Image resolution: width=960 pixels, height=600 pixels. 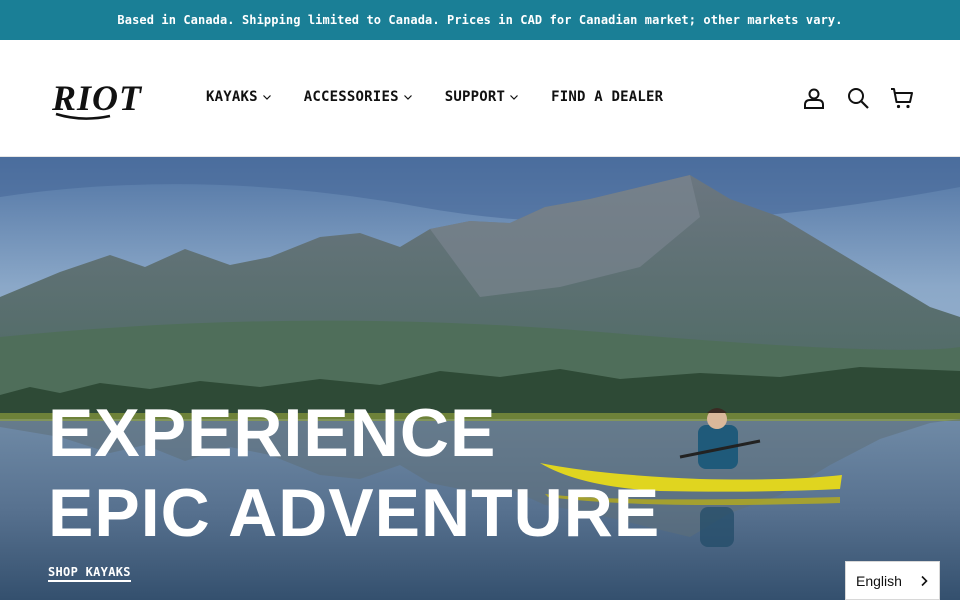 I want to click on nav-item-label: SUPPORT, so click(x=475, y=97).